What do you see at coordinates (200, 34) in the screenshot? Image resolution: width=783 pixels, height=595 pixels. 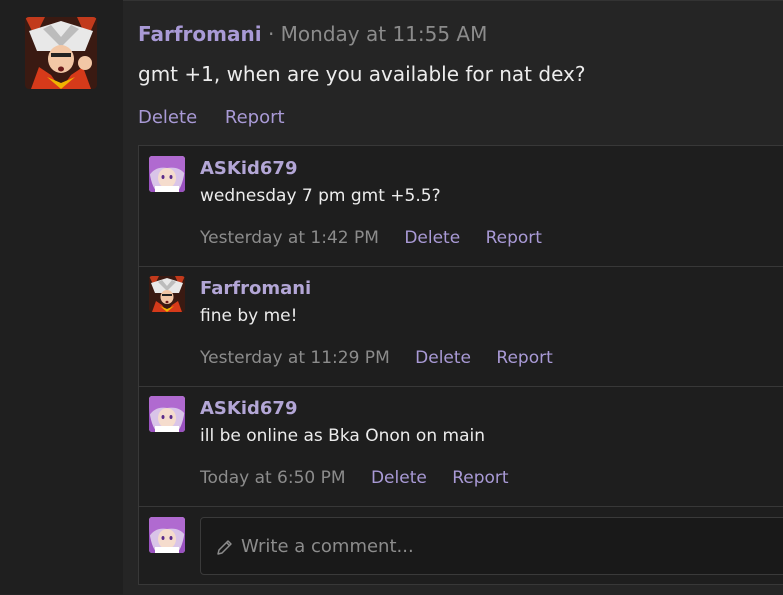 I see `post-author-link: Farfromani` at bounding box center [200, 34].